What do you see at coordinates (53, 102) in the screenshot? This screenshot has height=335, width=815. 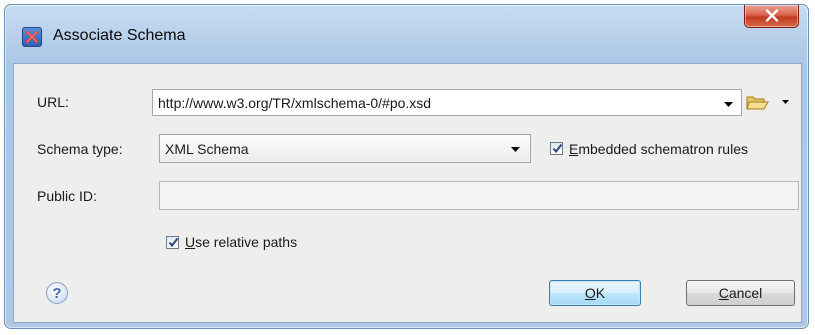 I see `url-label: URL:` at bounding box center [53, 102].